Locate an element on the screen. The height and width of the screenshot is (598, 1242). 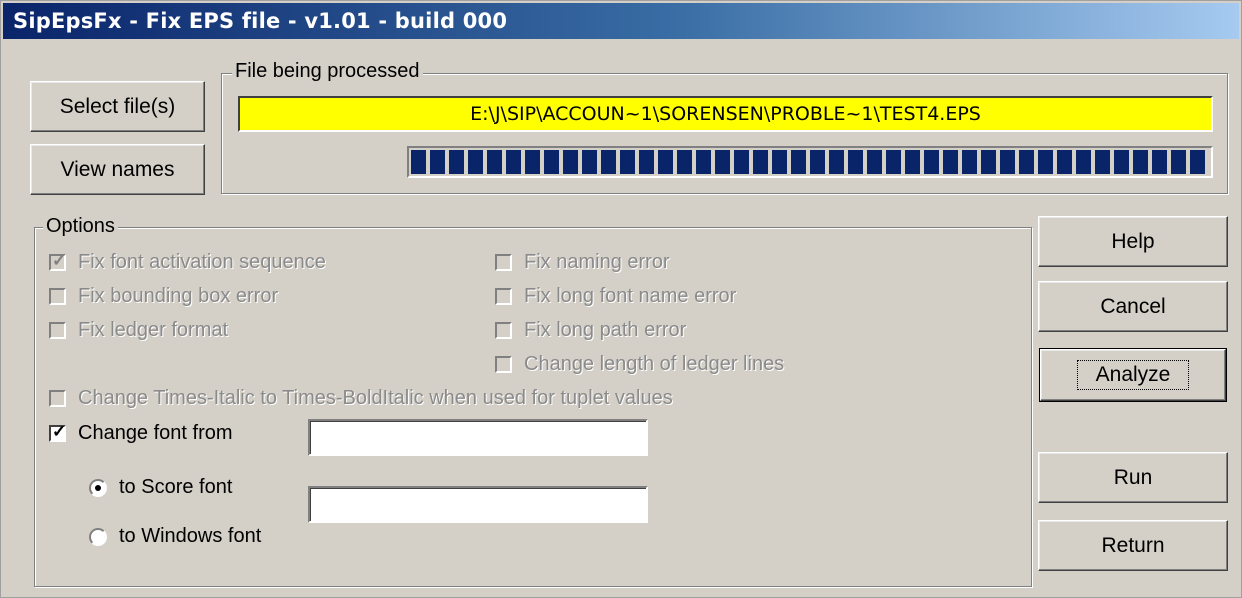
analyze-label: Analyze is located at coordinates (1133, 375).